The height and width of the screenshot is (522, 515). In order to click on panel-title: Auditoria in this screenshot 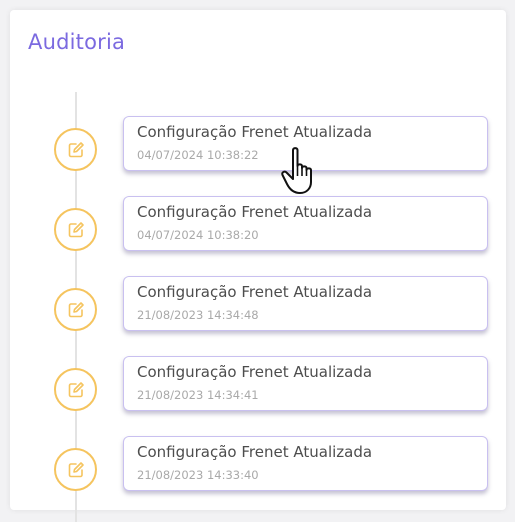, I will do `click(77, 42)`.